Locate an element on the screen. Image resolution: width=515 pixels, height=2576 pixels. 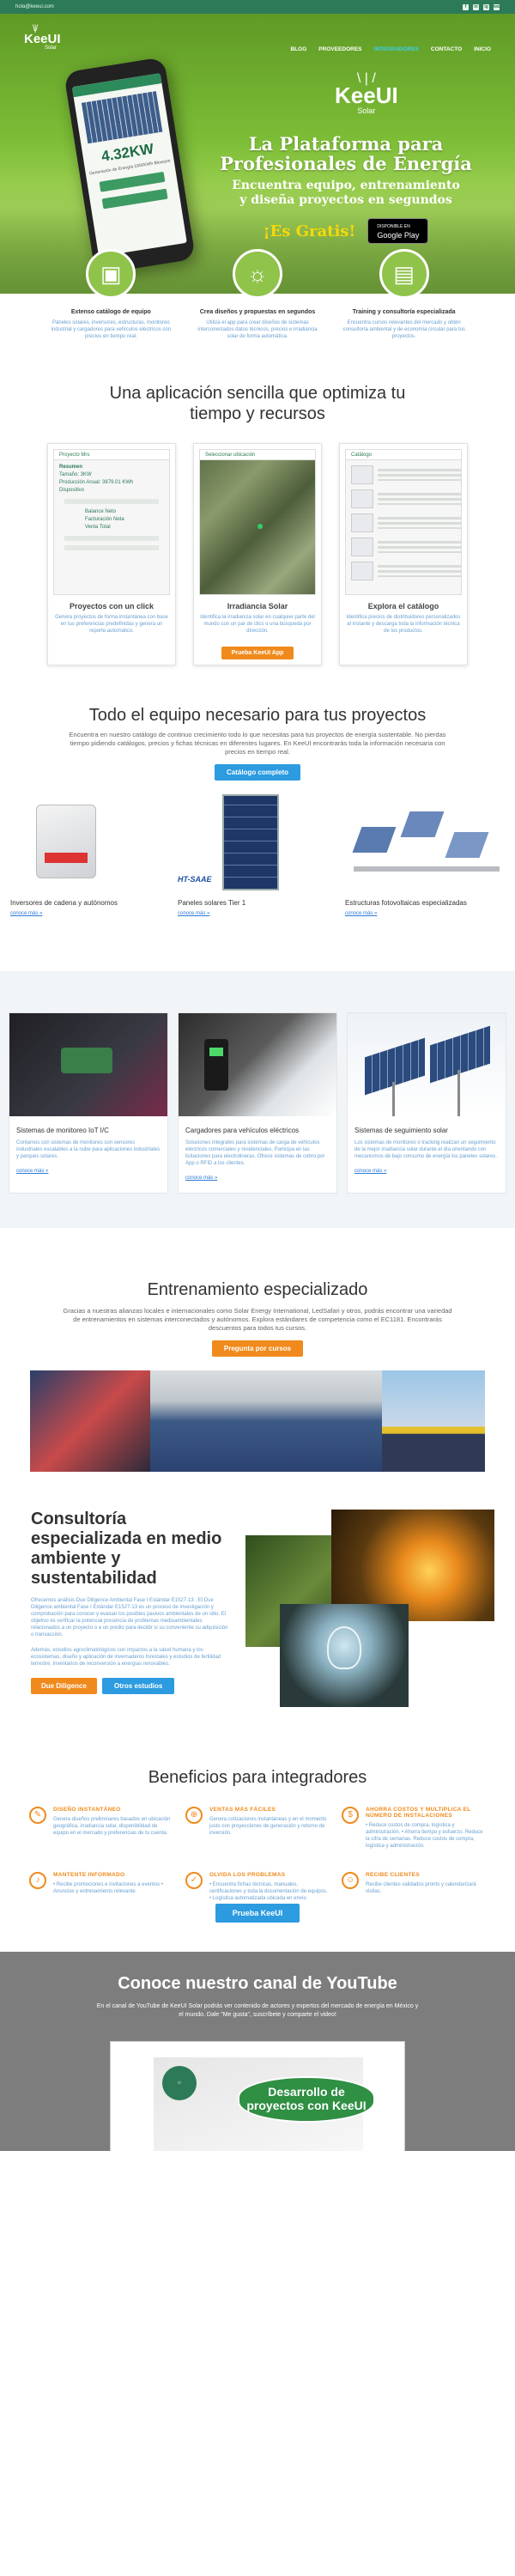
facebook-icon: f is located at coordinates (466, 6).